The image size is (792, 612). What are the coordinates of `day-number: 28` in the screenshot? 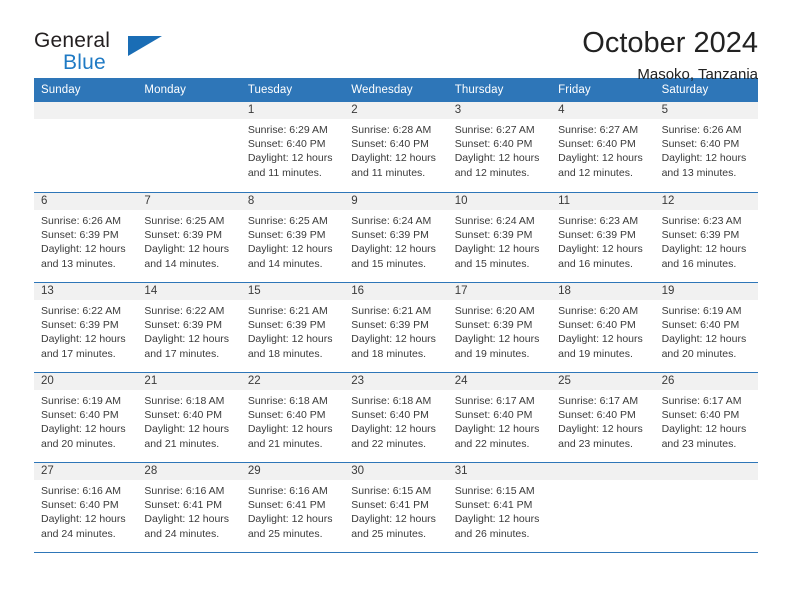 It's located at (189, 471).